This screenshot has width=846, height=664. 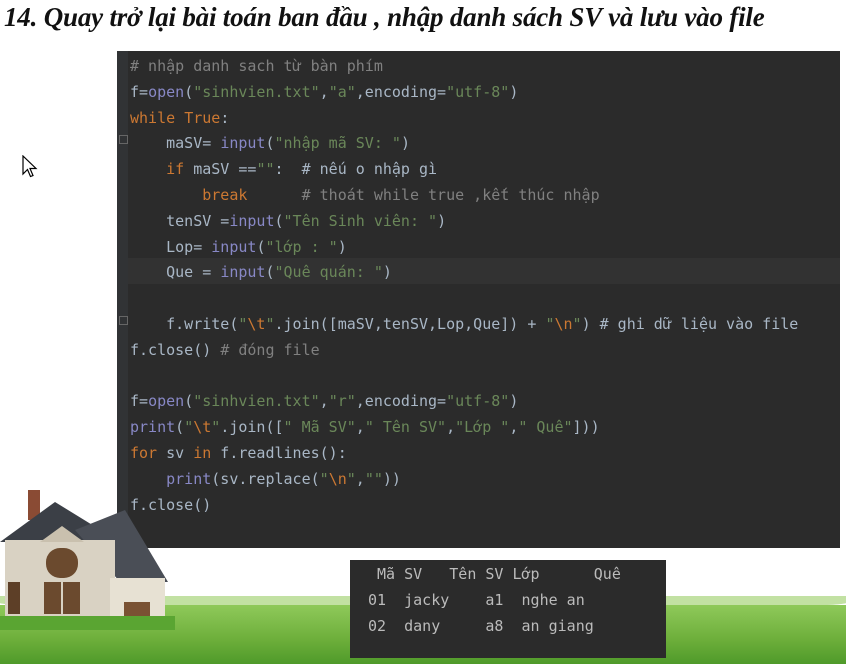 What do you see at coordinates (464, 222) in the screenshot?
I see `code-line: tenSV =input("Tên Sinh viên: ")` at bounding box center [464, 222].